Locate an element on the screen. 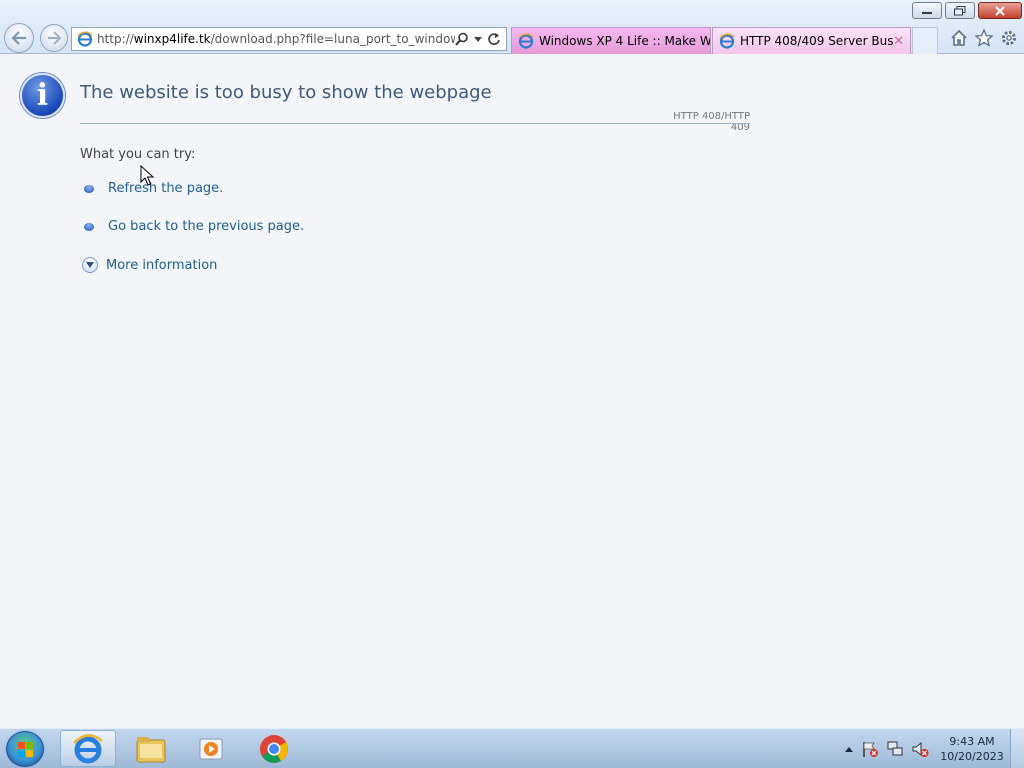  clock-date: 10/20/2023 is located at coordinates (972, 756).